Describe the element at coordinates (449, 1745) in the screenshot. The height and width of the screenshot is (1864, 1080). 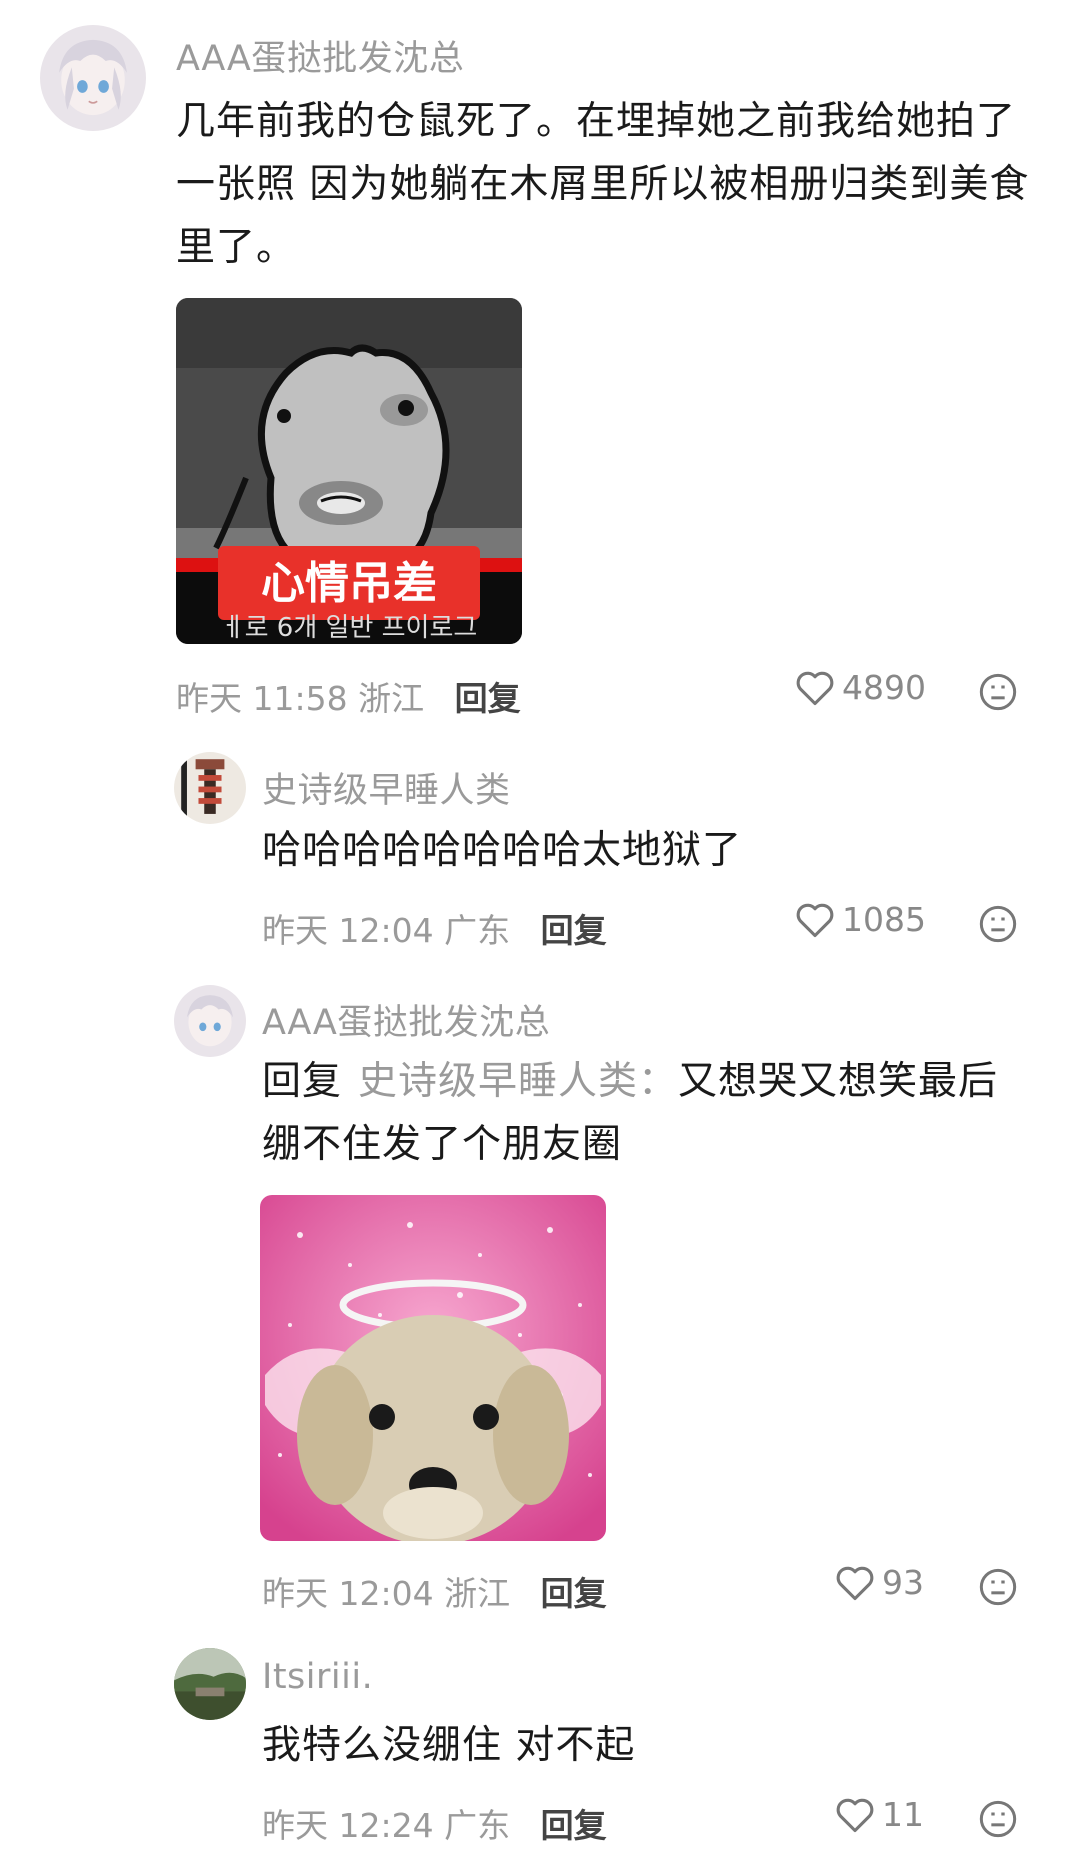
I see `comment-text-line: 我特么没绷住 对不起` at that location.